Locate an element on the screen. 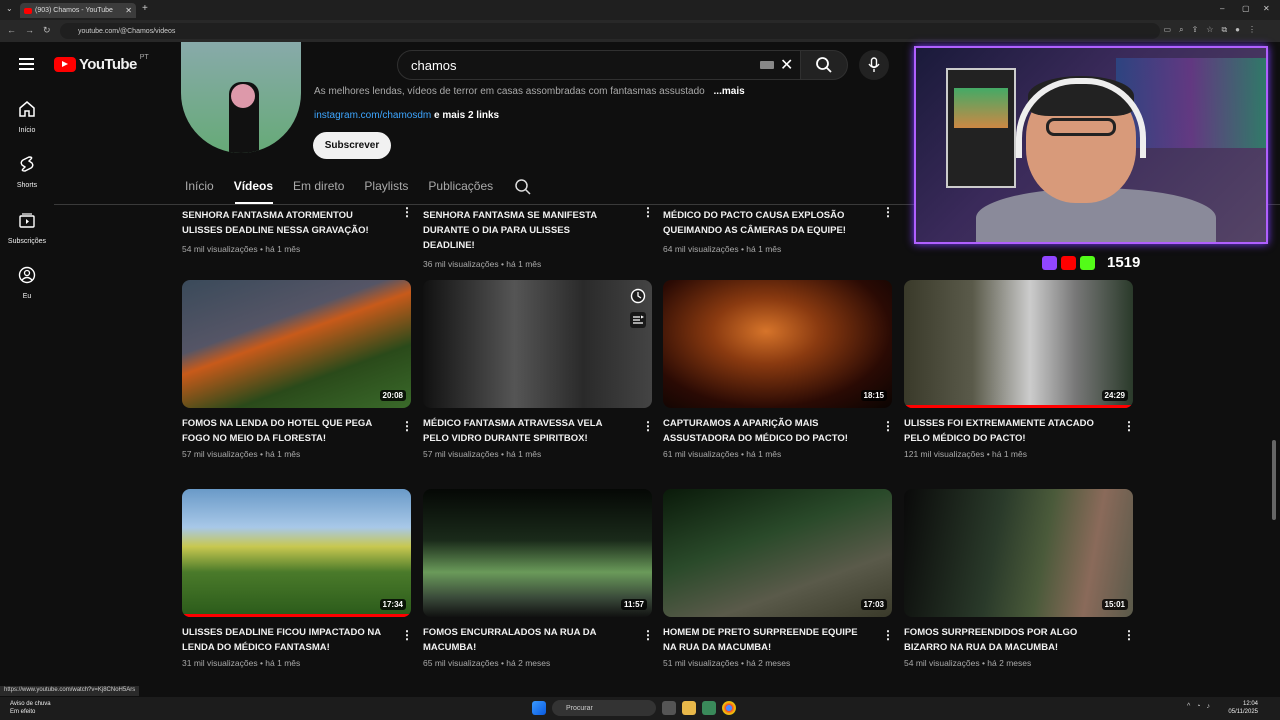 This screenshot has width=1280, height=720. keyboard-icon is located at coordinates (767, 65).